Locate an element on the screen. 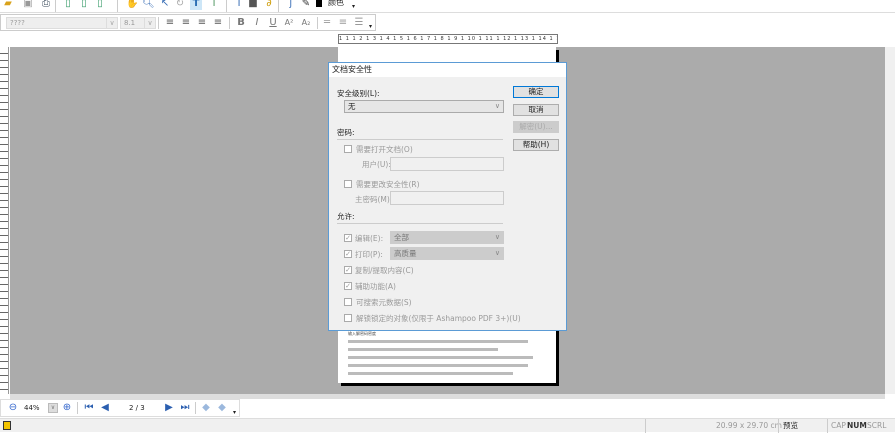  accessibility-label: 辅助功能(A) is located at coordinates (375, 286).